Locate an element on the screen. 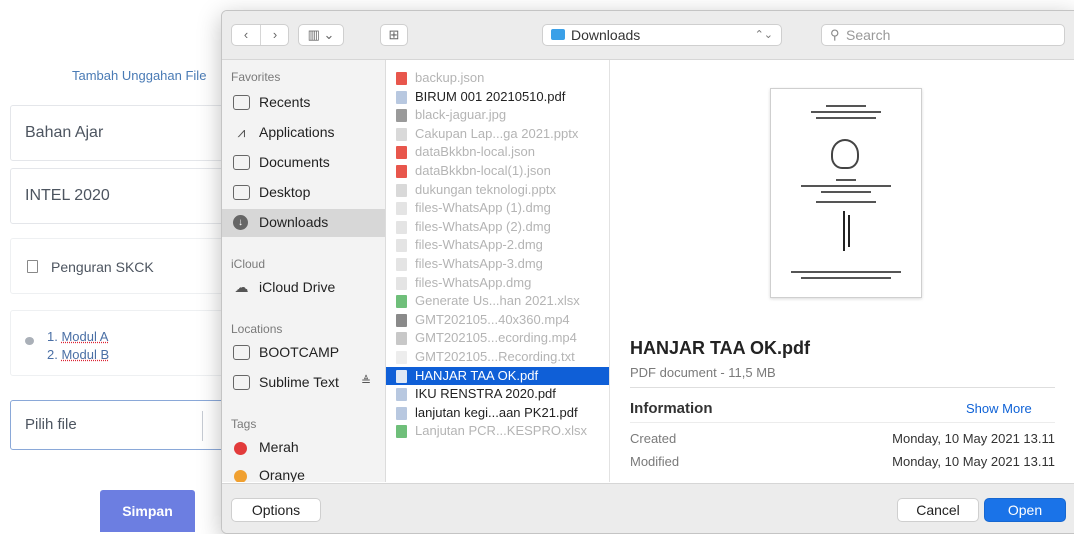 This screenshot has width=1074, height=534. file-row: dataBkkbn-local.json is located at coordinates (497, 152).